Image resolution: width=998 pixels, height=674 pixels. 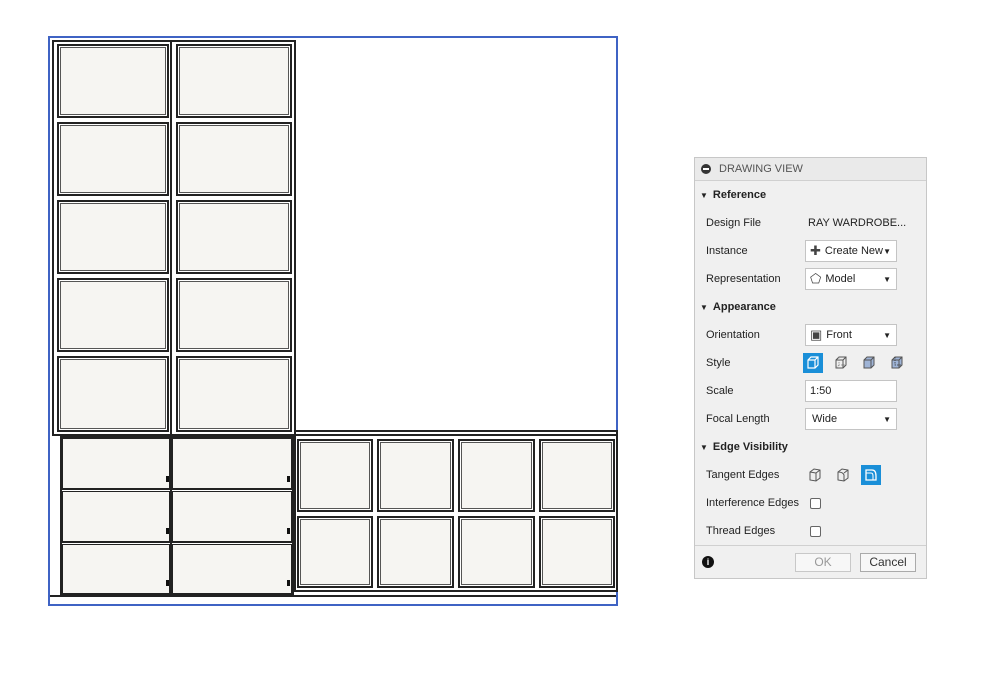 What do you see at coordinates (841, 363) in the screenshot?
I see `hidden-edges-style-icon` at bounding box center [841, 363].